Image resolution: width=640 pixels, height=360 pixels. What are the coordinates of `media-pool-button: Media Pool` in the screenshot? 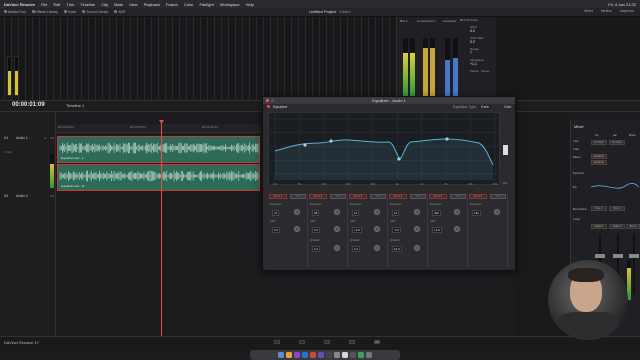 It's located at (15, 12).